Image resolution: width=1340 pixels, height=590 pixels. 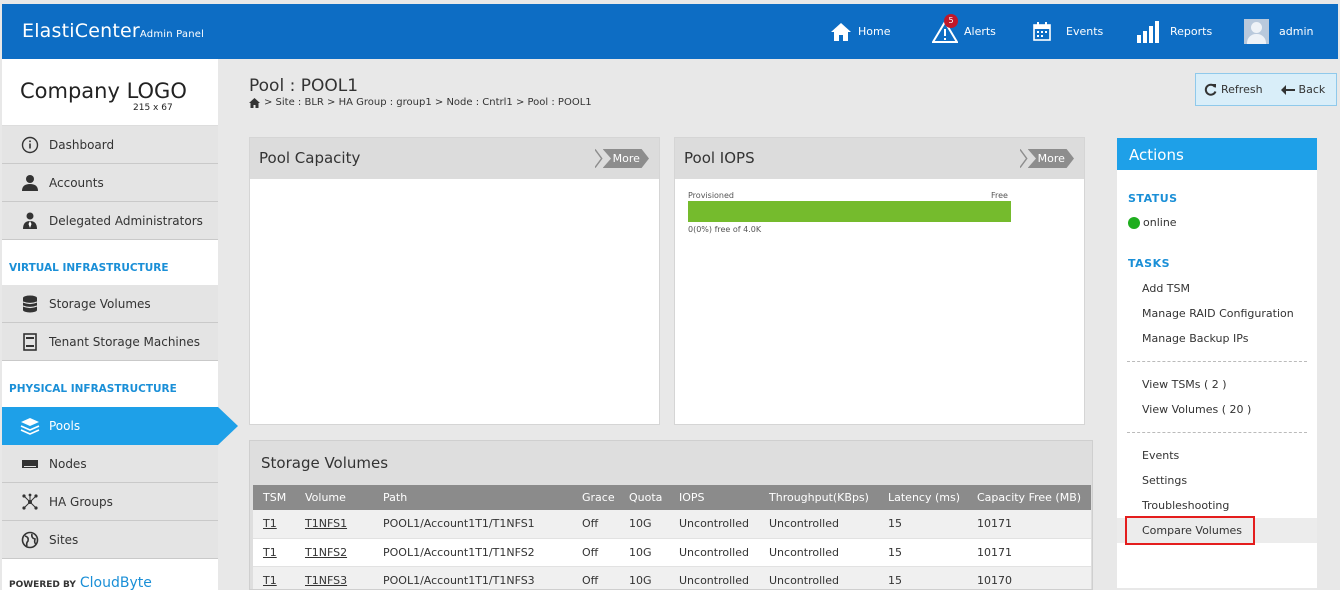 I want to click on sidebar-item-delegated-administrators: Delegated Administrators, so click(x=110, y=221).